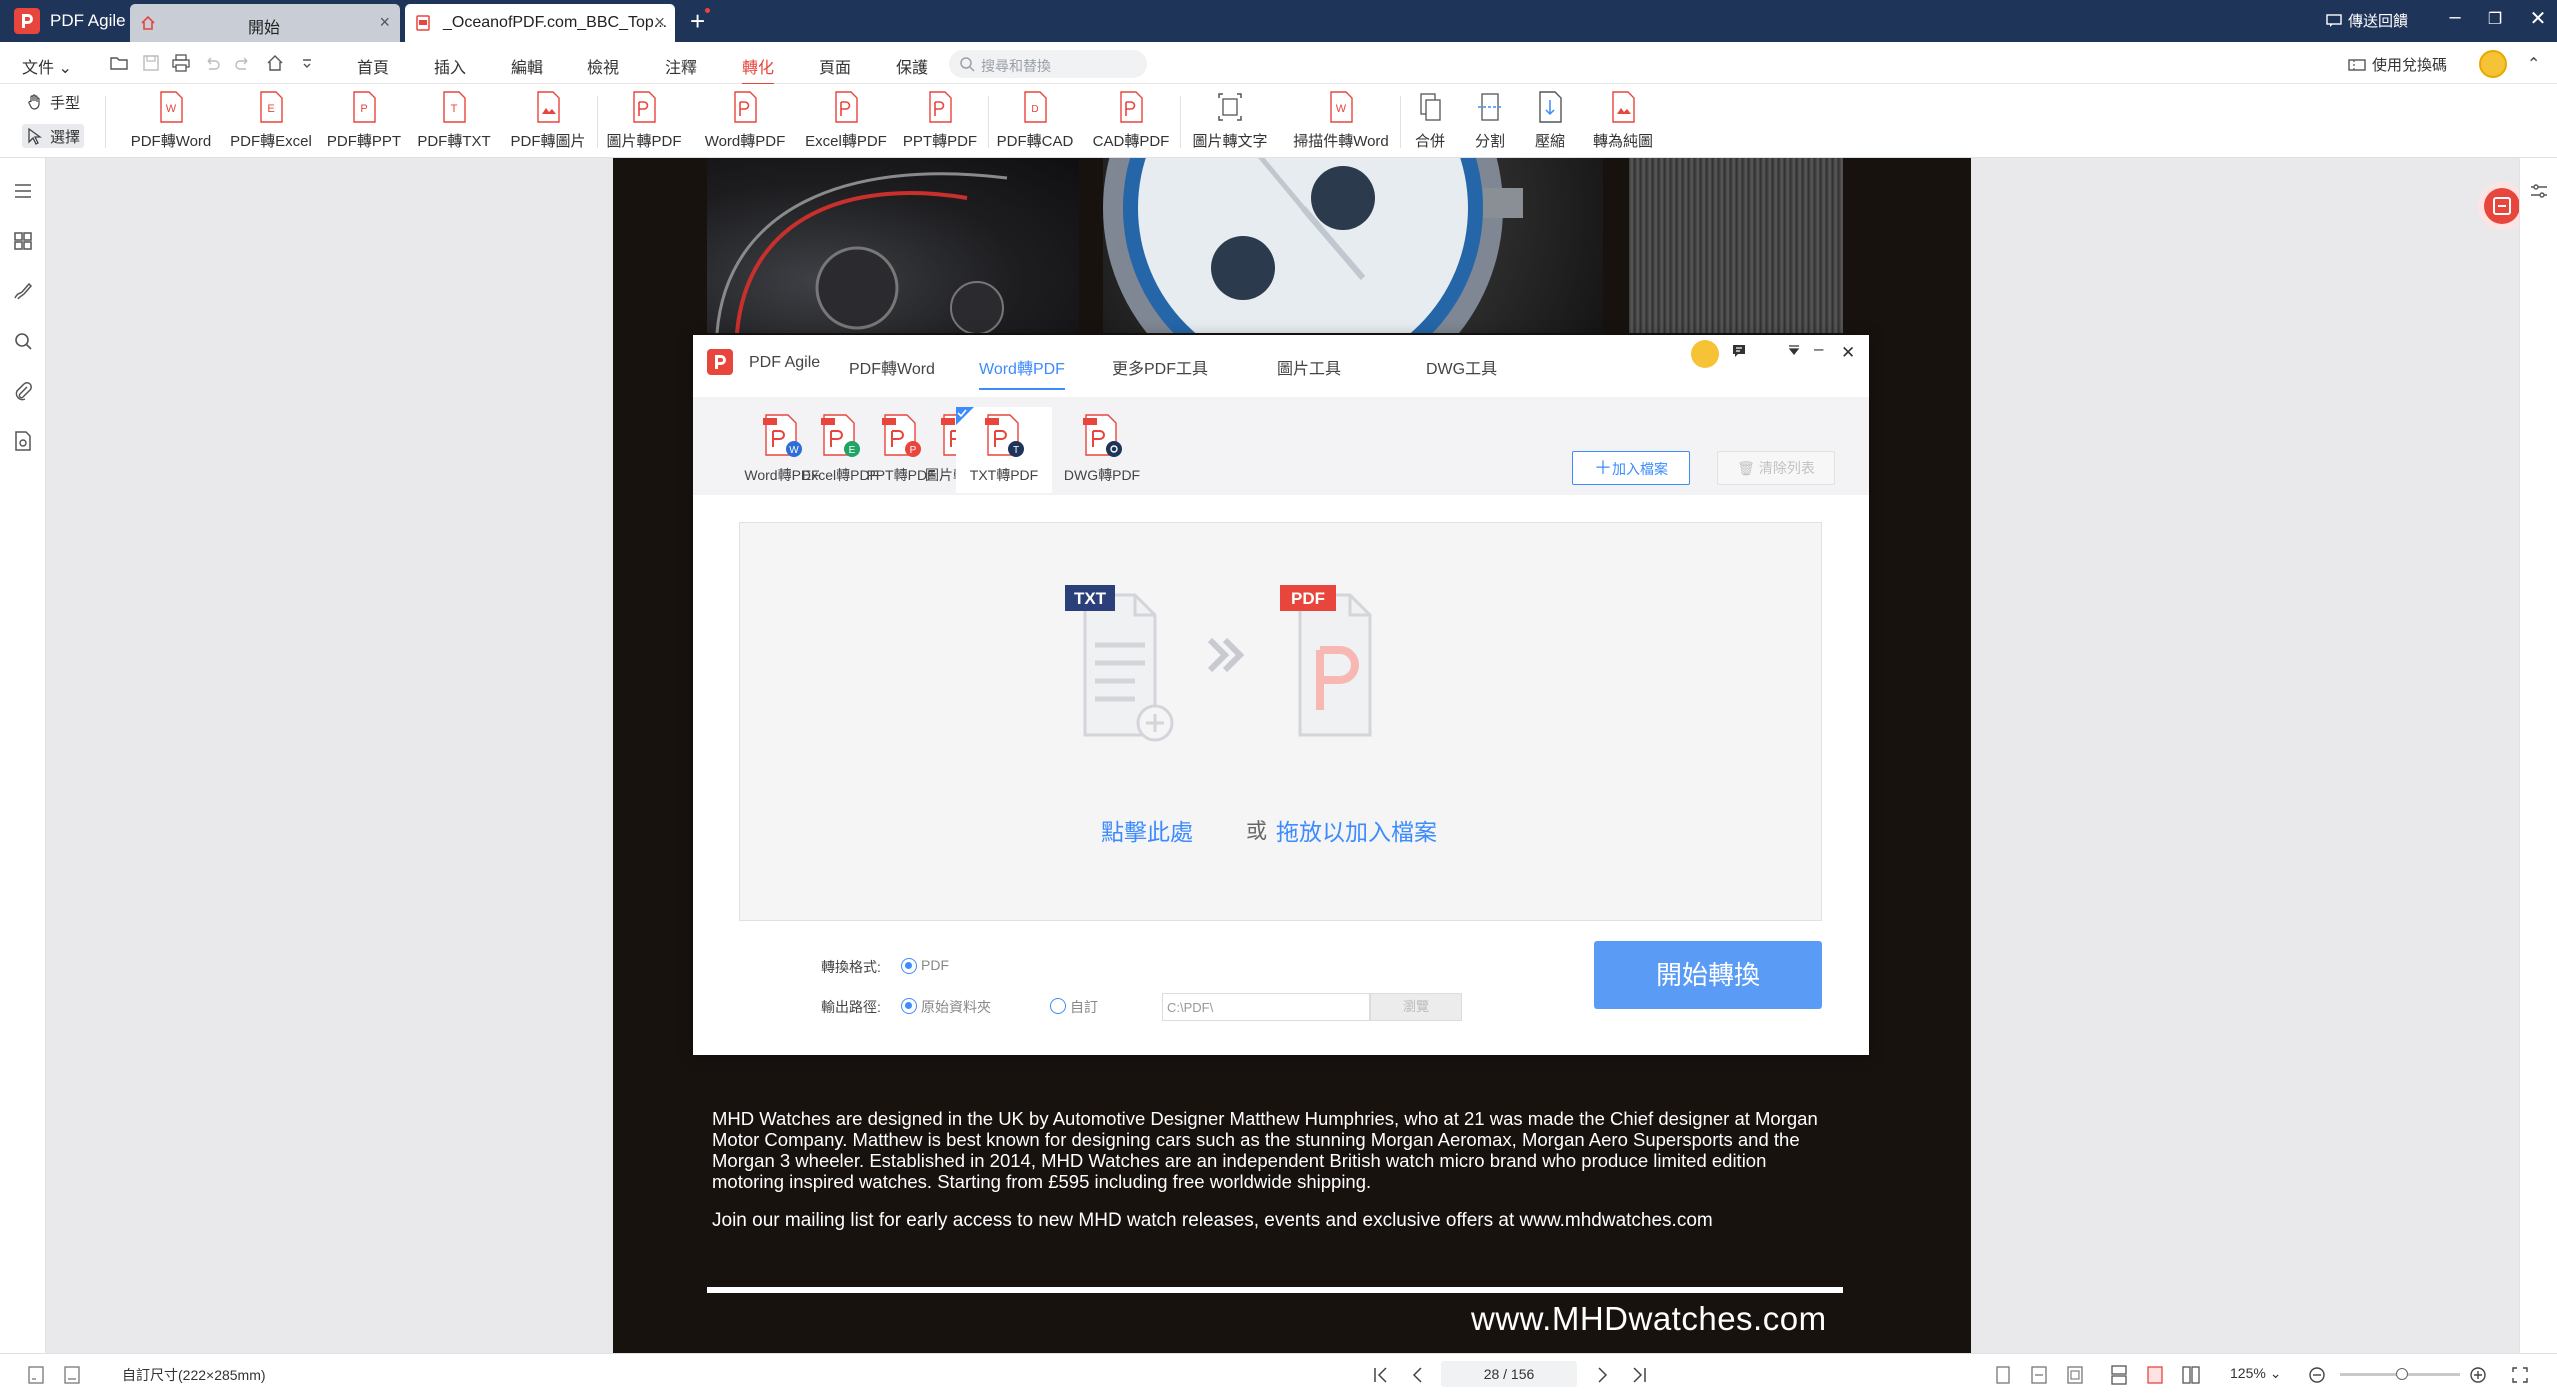 The height and width of the screenshot is (1393, 2557). I want to click on continuous-view-icon, so click(2119, 1375).